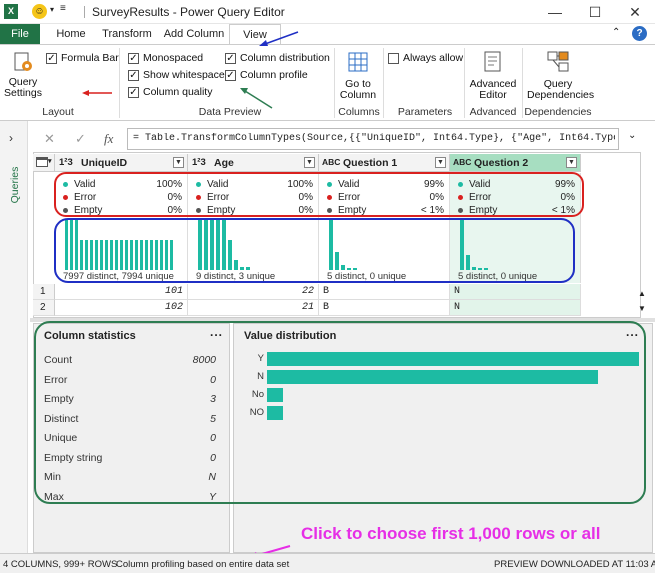 This screenshot has height=573, width=655. What do you see at coordinates (108, 139) in the screenshot?
I see `formula-fx-label: fx` at bounding box center [108, 139].